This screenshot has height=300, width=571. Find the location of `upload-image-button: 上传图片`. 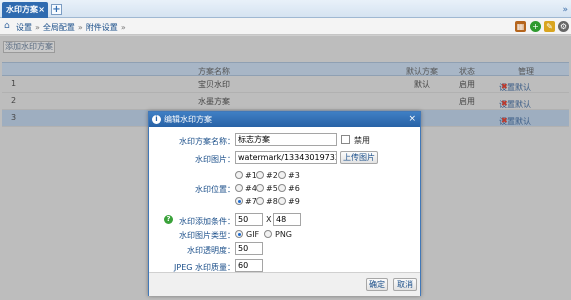

upload-image-button: 上传图片 is located at coordinates (359, 157).